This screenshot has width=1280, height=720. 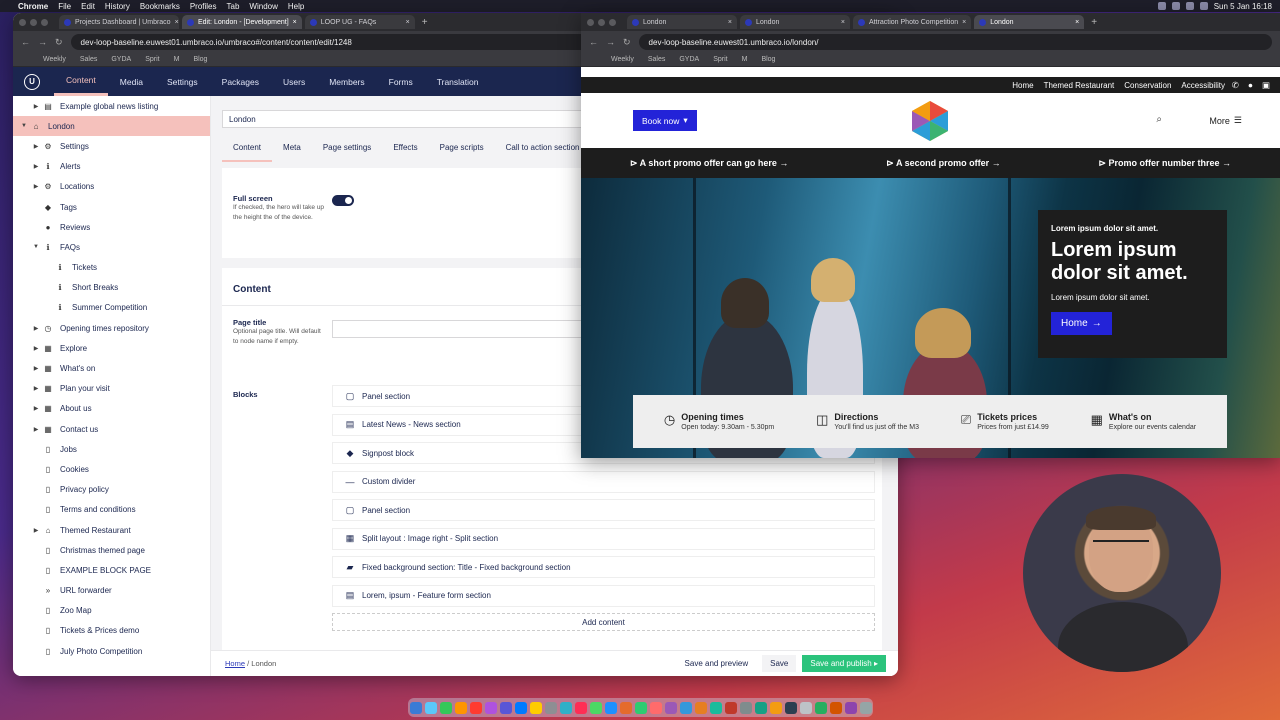 What do you see at coordinates (111, 510) in the screenshot?
I see `tree-item: ▯ Terms and conditions` at bounding box center [111, 510].